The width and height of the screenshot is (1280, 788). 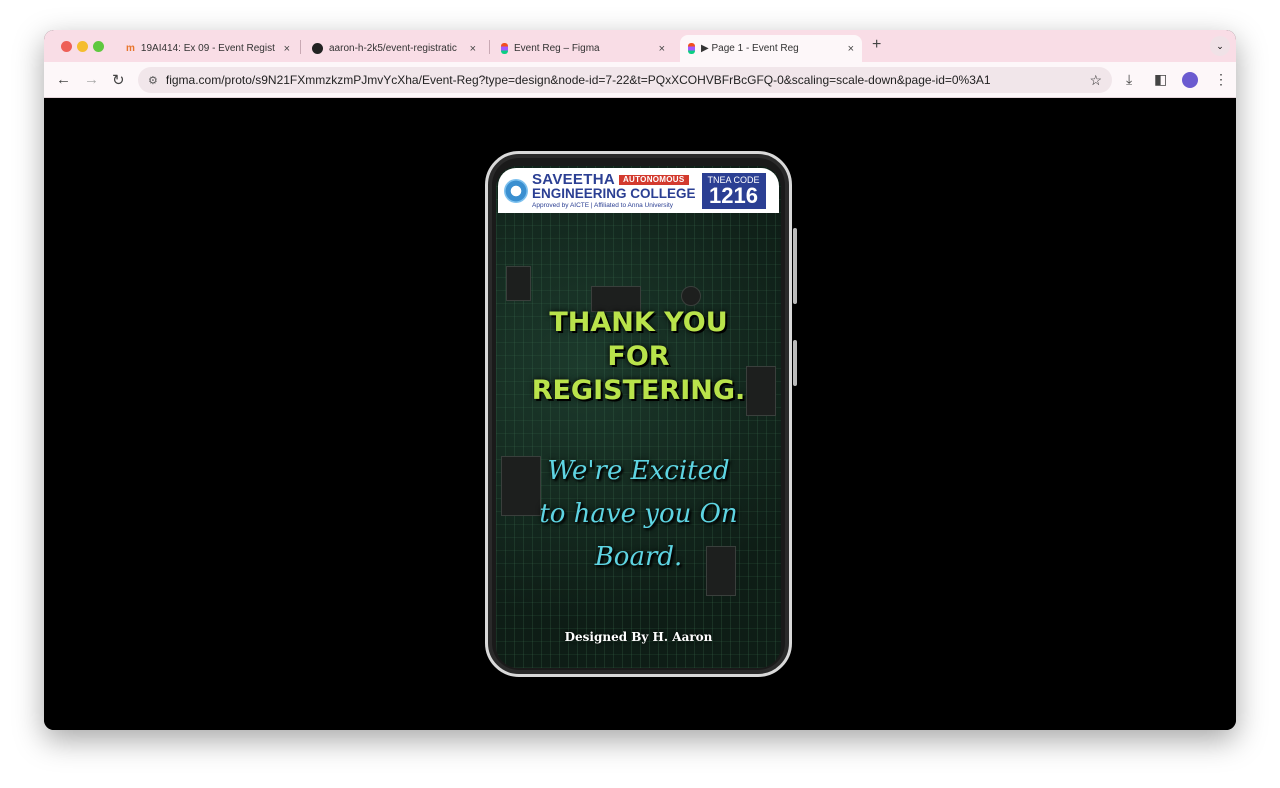 I want to click on profile-avatar, so click(x=1190, y=80).